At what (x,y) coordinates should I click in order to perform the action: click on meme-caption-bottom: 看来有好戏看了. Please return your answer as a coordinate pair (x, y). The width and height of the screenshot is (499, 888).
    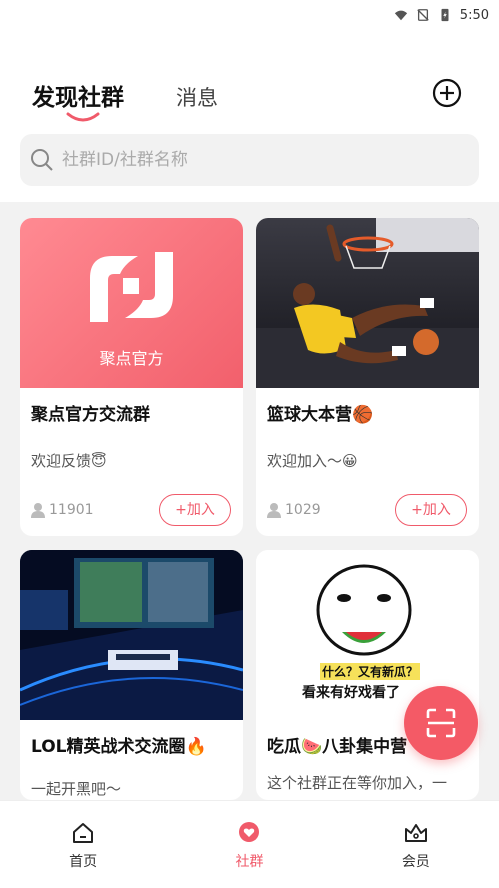
    Looking at the image, I should click on (351, 693).